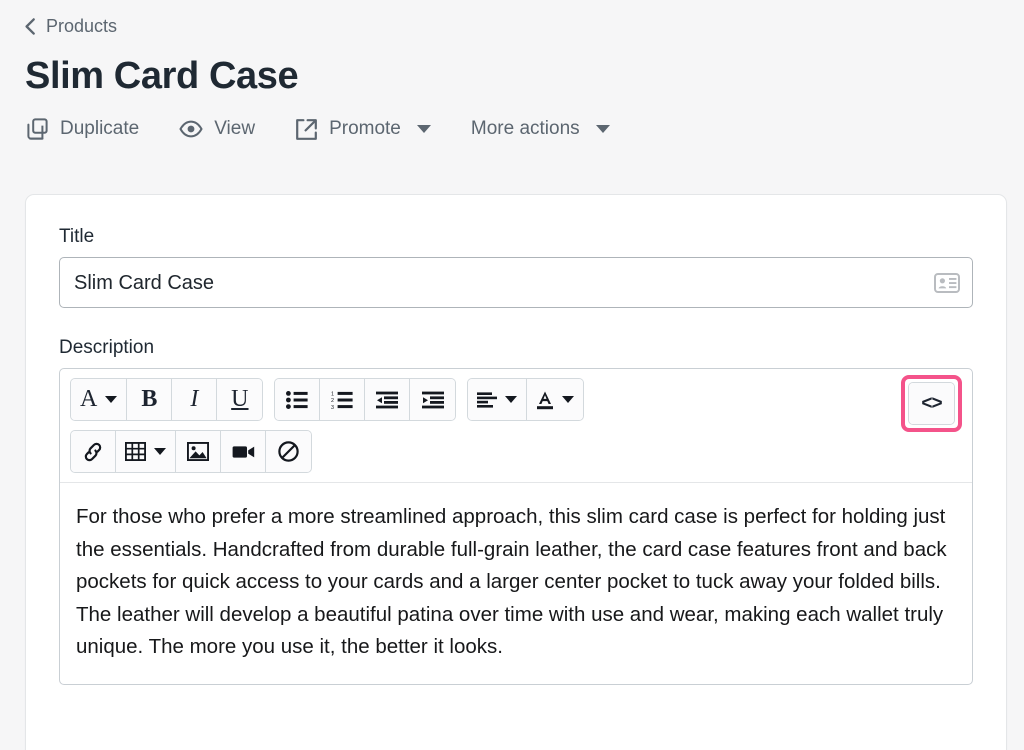 The height and width of the screenshot is (750, 1024). What do you see at coordinates (306, 129) in the screenshot?
I see `external-link-icon` at bounding box center [306, 129].